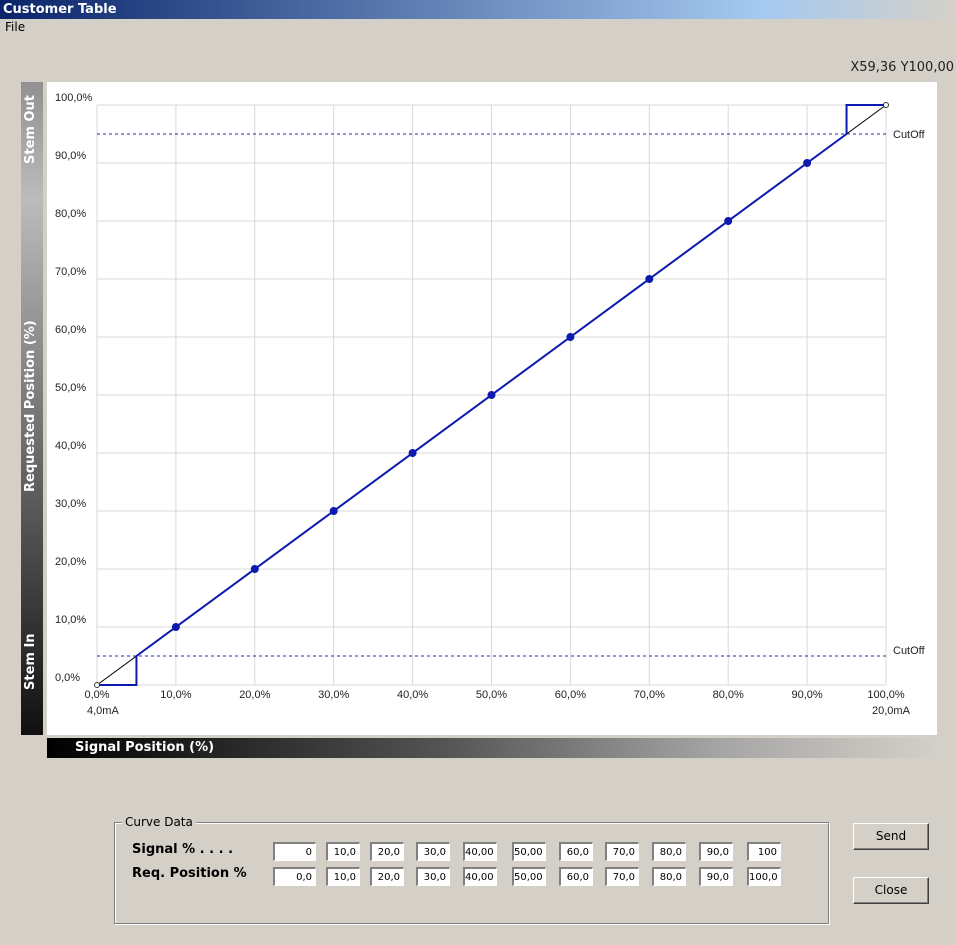 Image resolution: width=956 pixels, height=945 pixels. Describe the element at coordinates (649, 695) in the screenshot. I see `x-tick-label: 70,0%` at that location.